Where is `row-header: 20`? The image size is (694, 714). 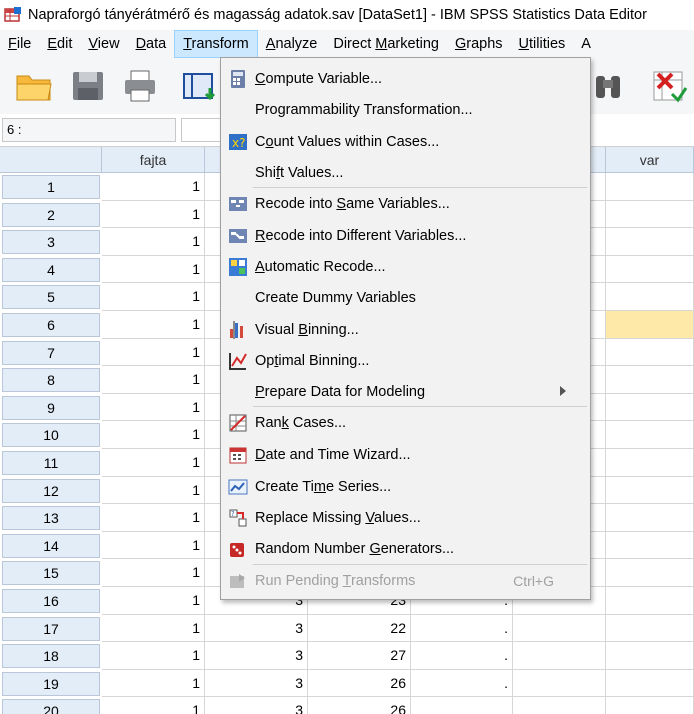
row-header: 20 is located at coordinates (51, 706).